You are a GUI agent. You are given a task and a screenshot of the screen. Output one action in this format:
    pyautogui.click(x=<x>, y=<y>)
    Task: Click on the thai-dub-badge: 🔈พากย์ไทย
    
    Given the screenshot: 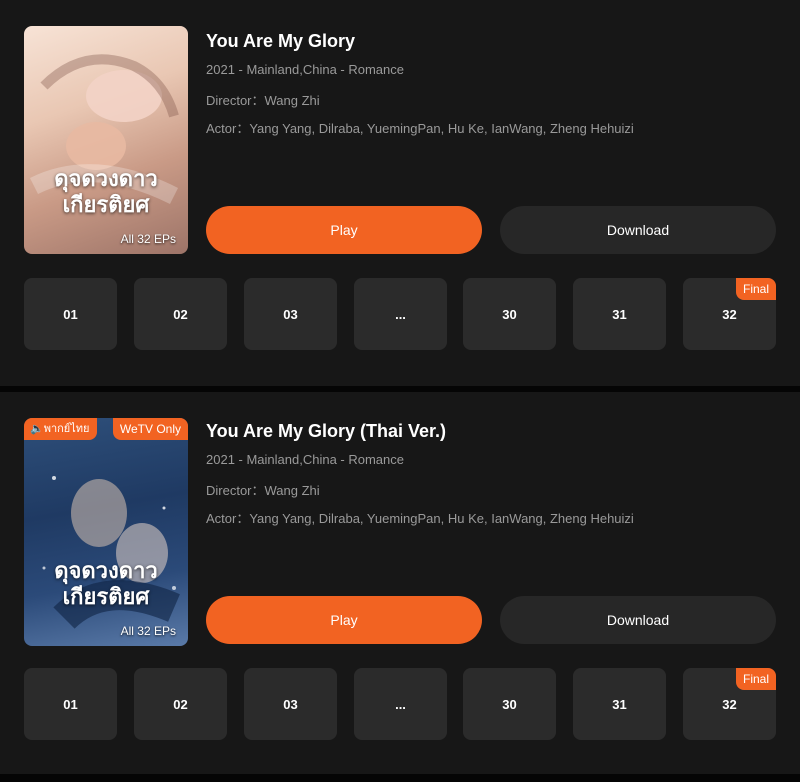 What is the action you would take?
    pyautogui.click(x=61, y=429)
    